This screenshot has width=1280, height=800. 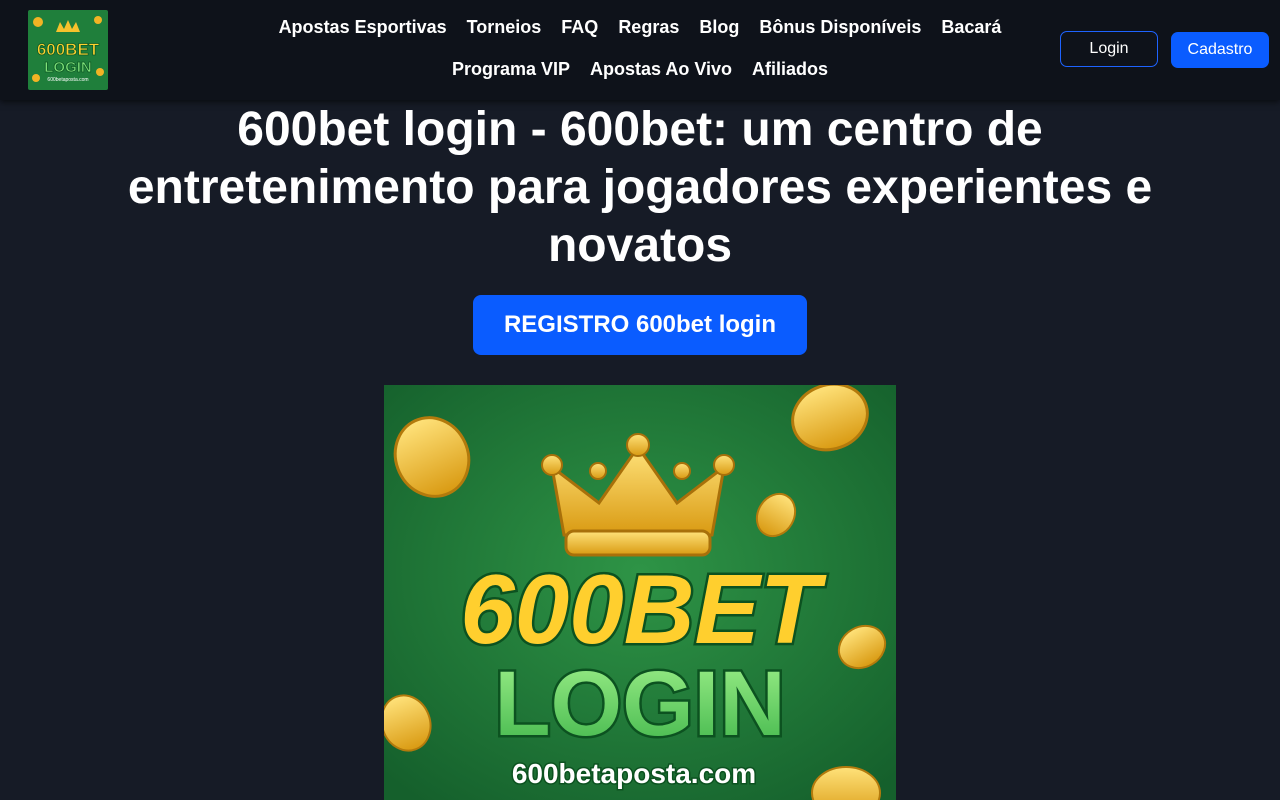 I want to click on logo-graphic: 600BET LOGIN 600betaposta.com, so click(x=68, y=50).